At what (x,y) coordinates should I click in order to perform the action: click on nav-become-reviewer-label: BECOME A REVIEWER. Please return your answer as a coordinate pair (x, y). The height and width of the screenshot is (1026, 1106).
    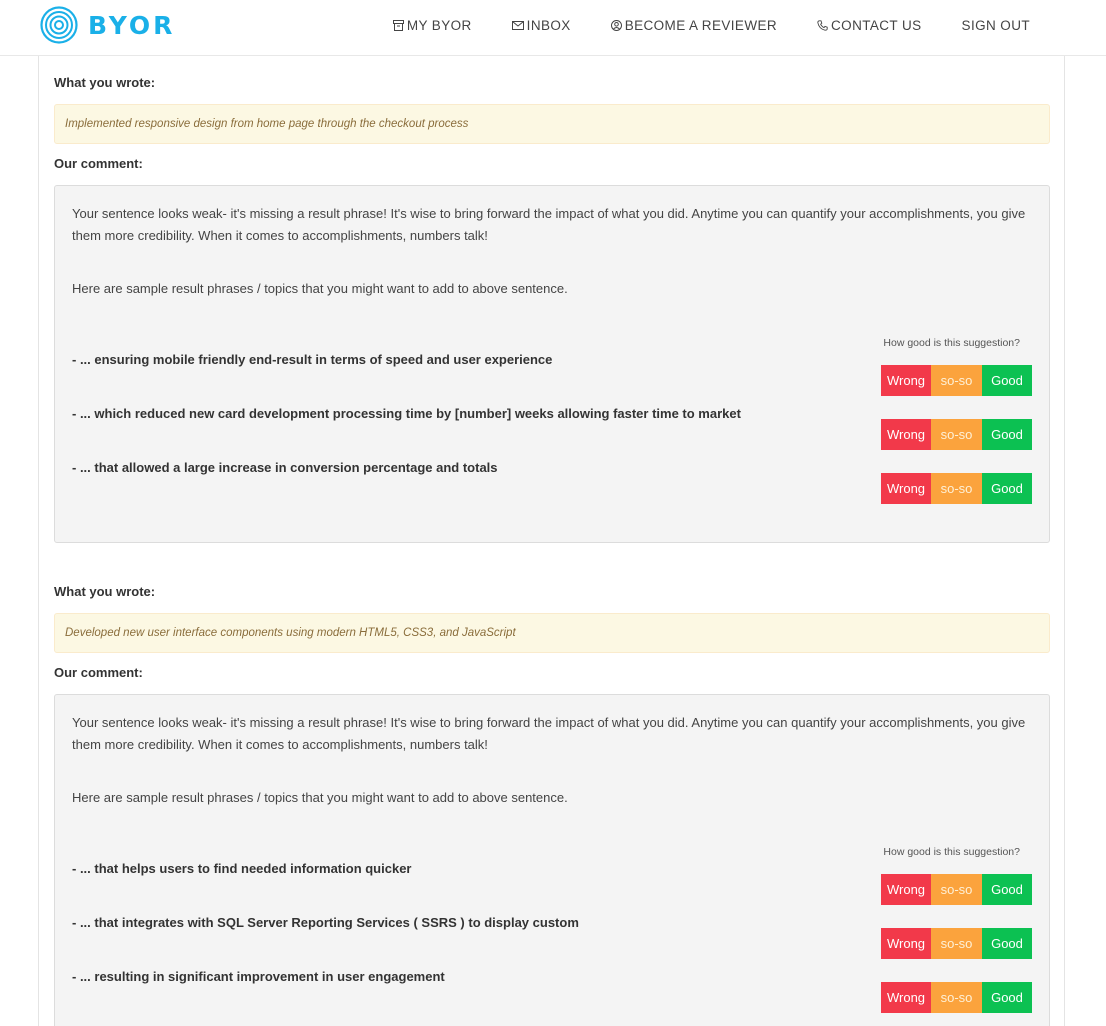
    Looking at the image, I should click on (701, 25).